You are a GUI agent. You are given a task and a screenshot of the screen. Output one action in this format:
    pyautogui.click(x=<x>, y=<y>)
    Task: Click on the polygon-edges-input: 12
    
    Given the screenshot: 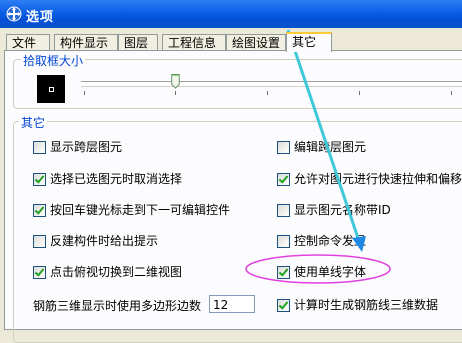 What is the action you would take?
    pyautogui.click(x=232, y=304)
    